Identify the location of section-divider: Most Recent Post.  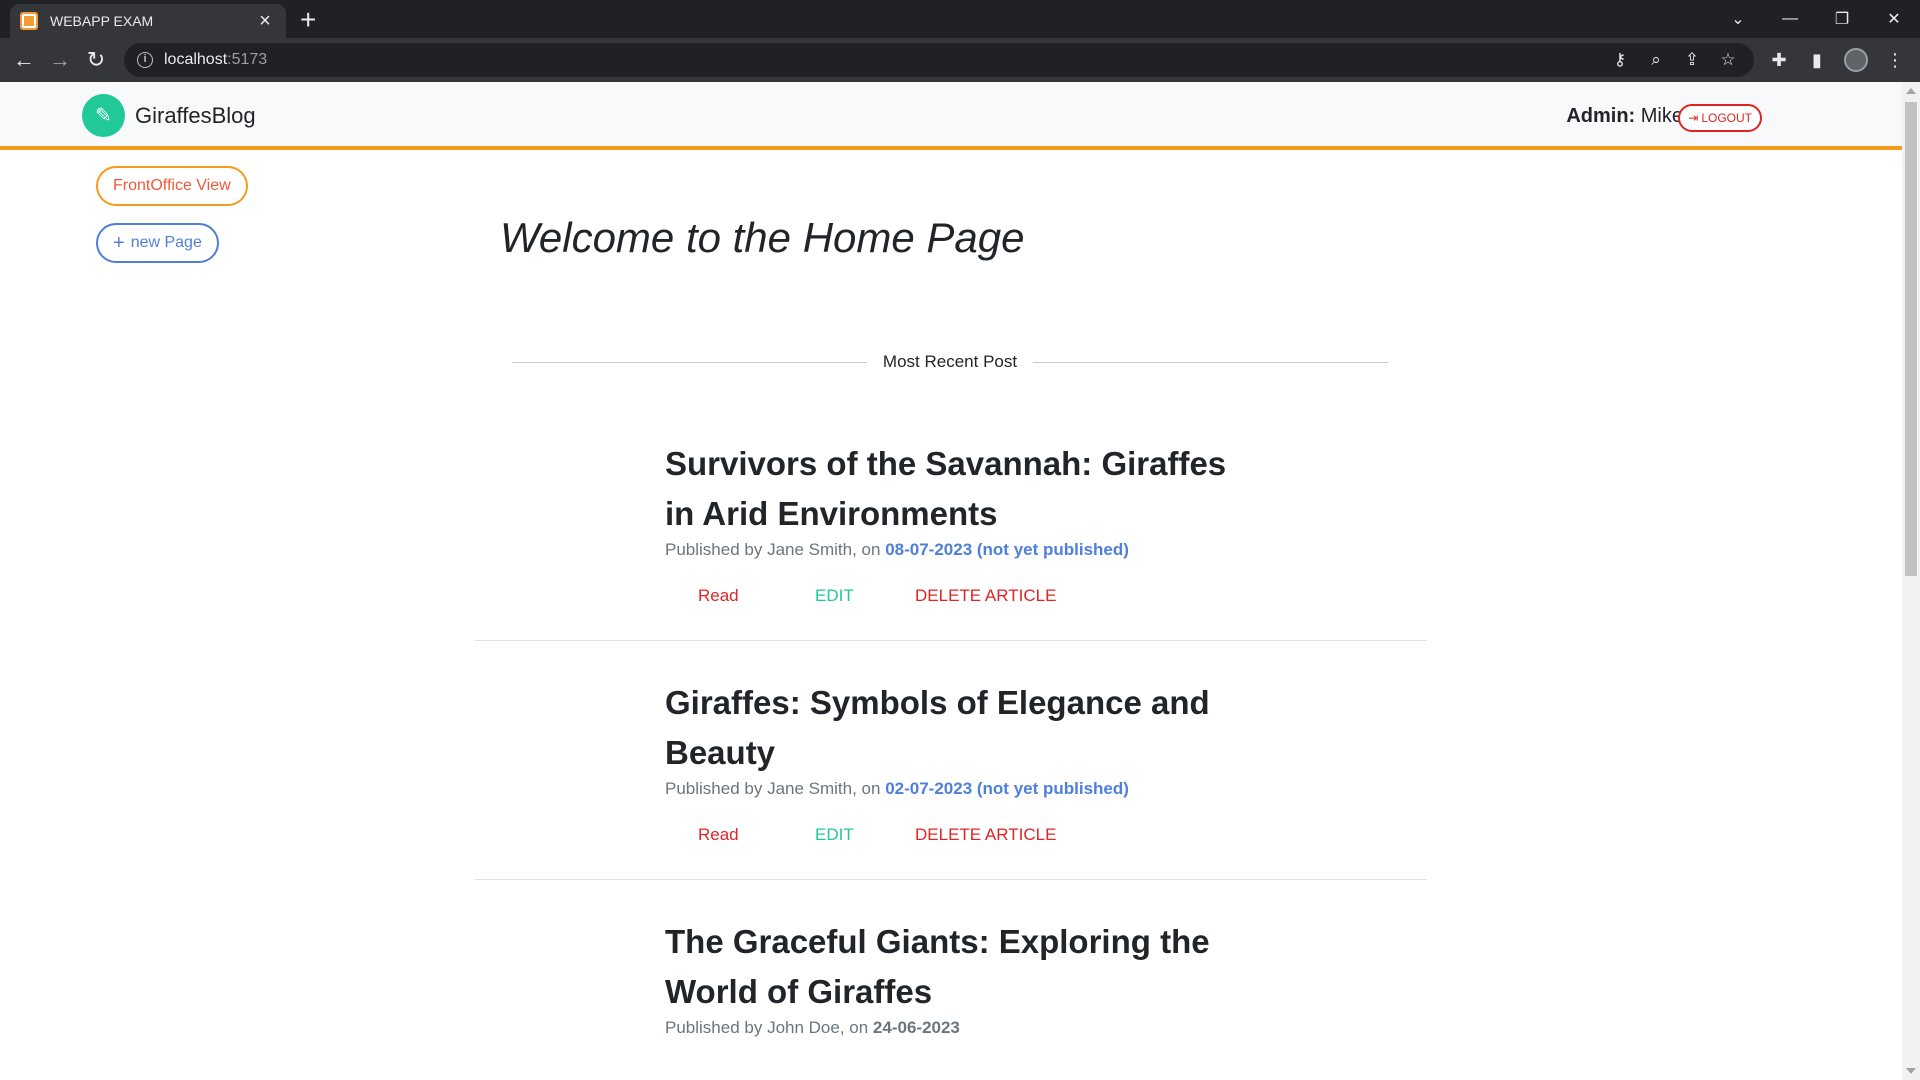
(950, 362).